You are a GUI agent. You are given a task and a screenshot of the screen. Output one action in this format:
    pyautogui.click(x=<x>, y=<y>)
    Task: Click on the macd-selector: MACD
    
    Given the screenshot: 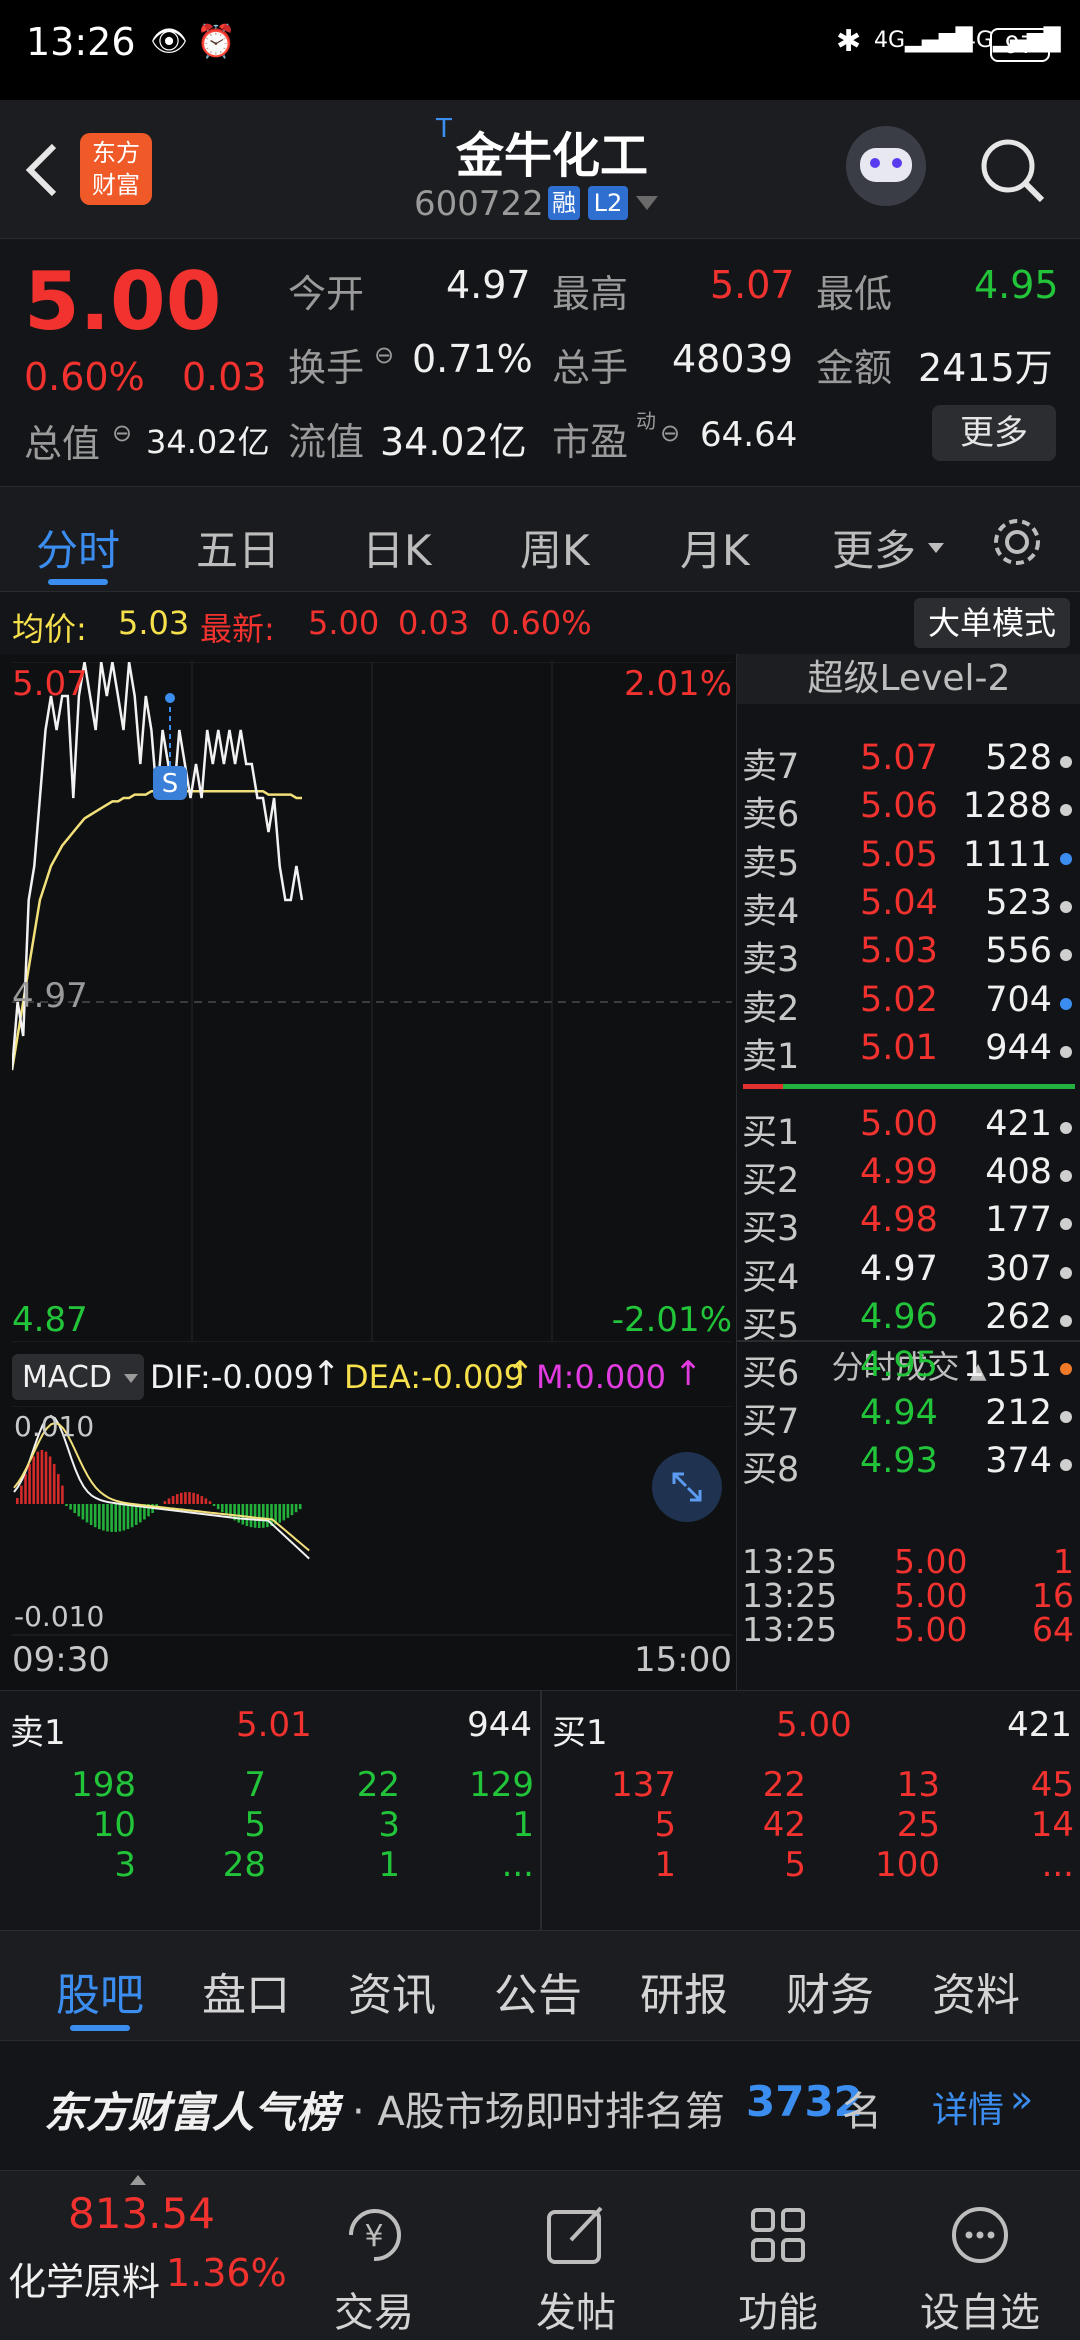 What is the action you would take?
    pyautogui.click(x=78, y=1377)
    